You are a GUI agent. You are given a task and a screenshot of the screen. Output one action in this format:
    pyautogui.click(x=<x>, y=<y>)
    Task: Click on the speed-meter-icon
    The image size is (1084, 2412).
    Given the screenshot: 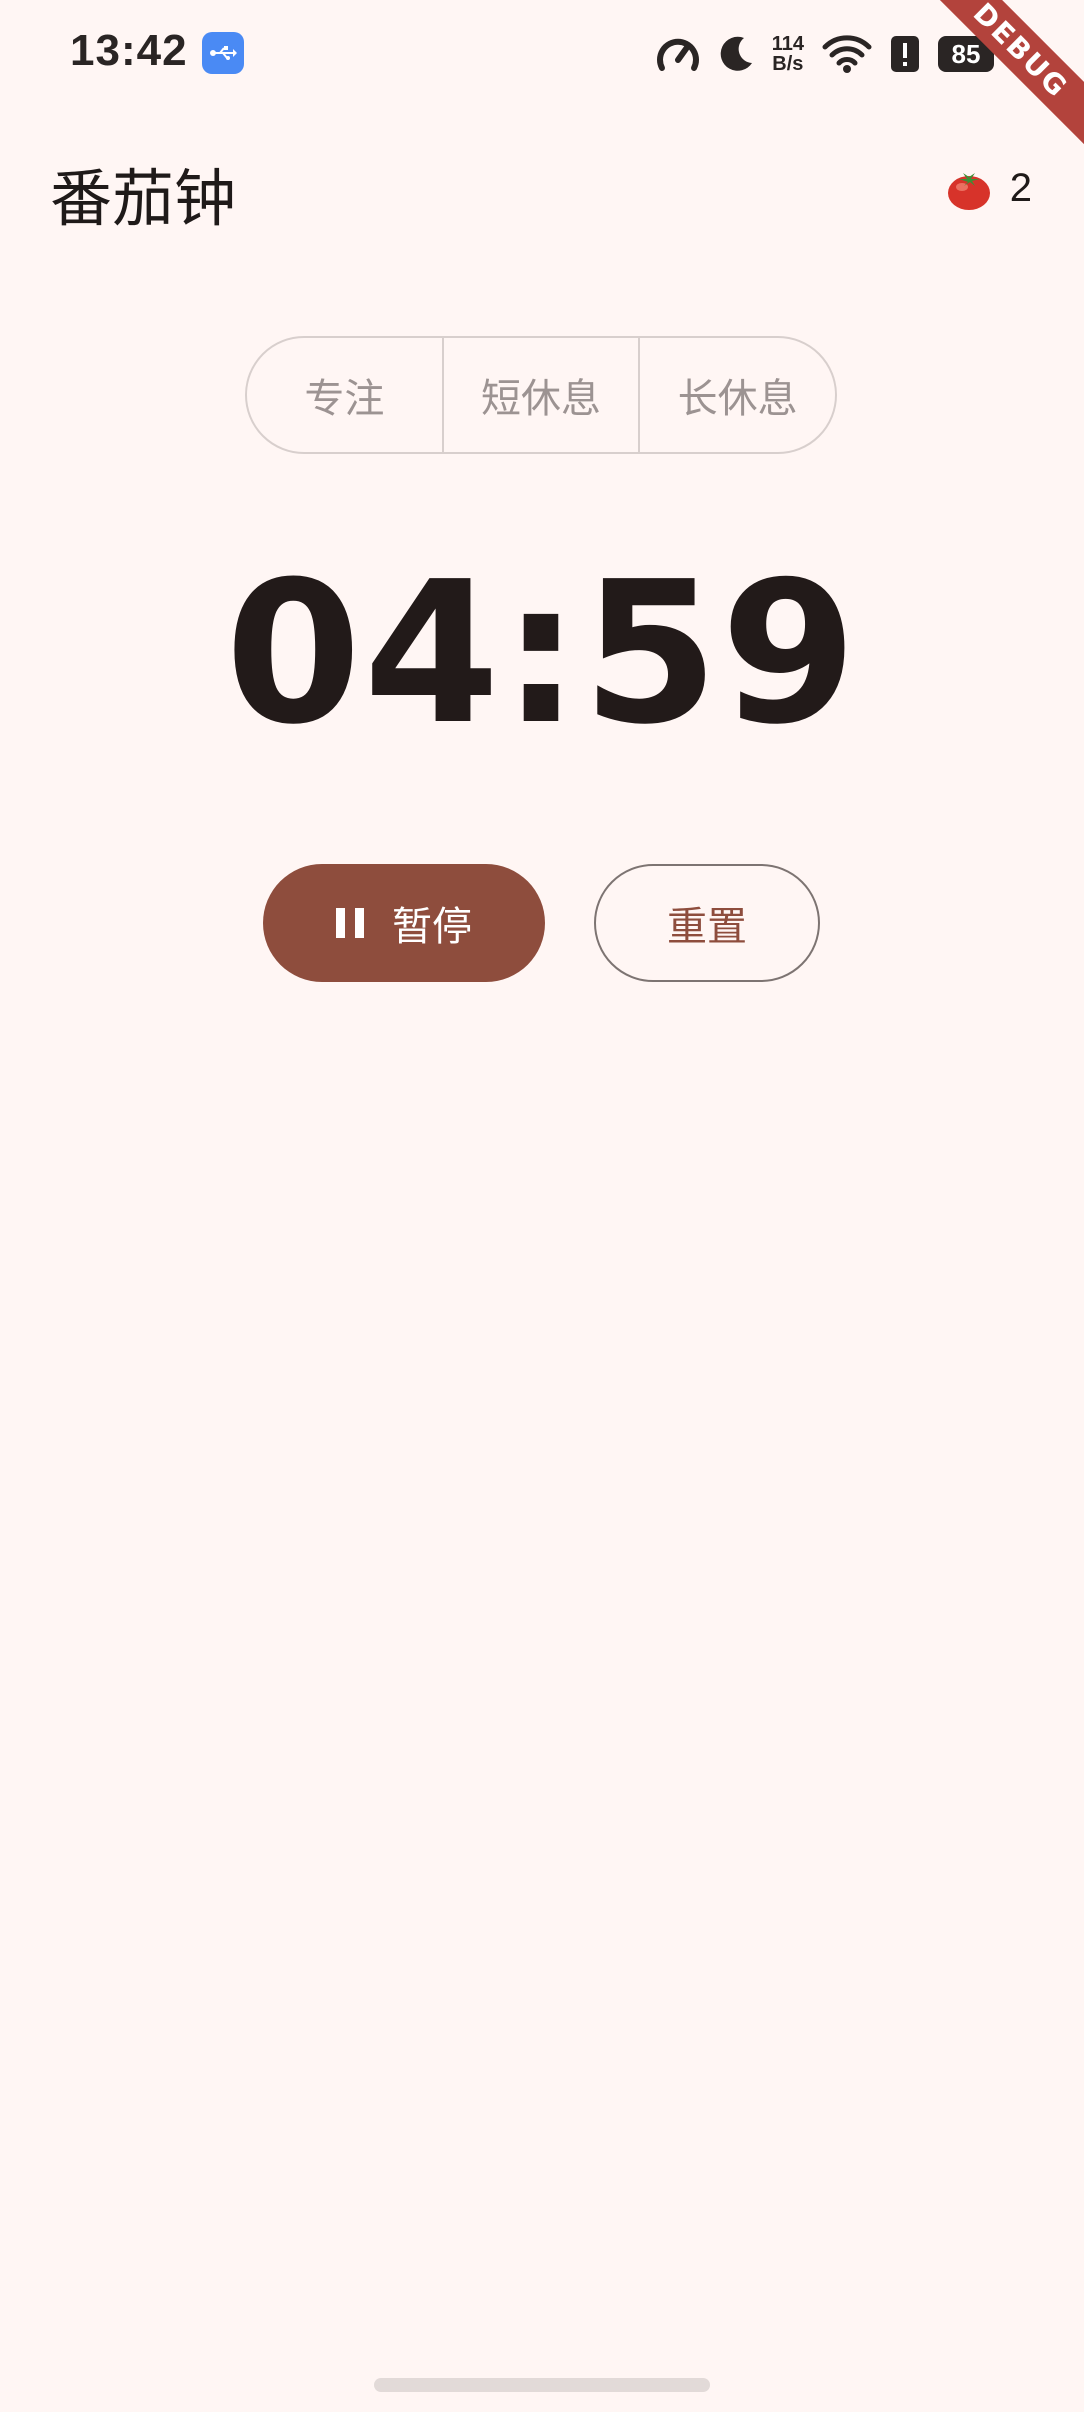 What is the action you would take?
    pyautogui.click(x=677, y=54)
    